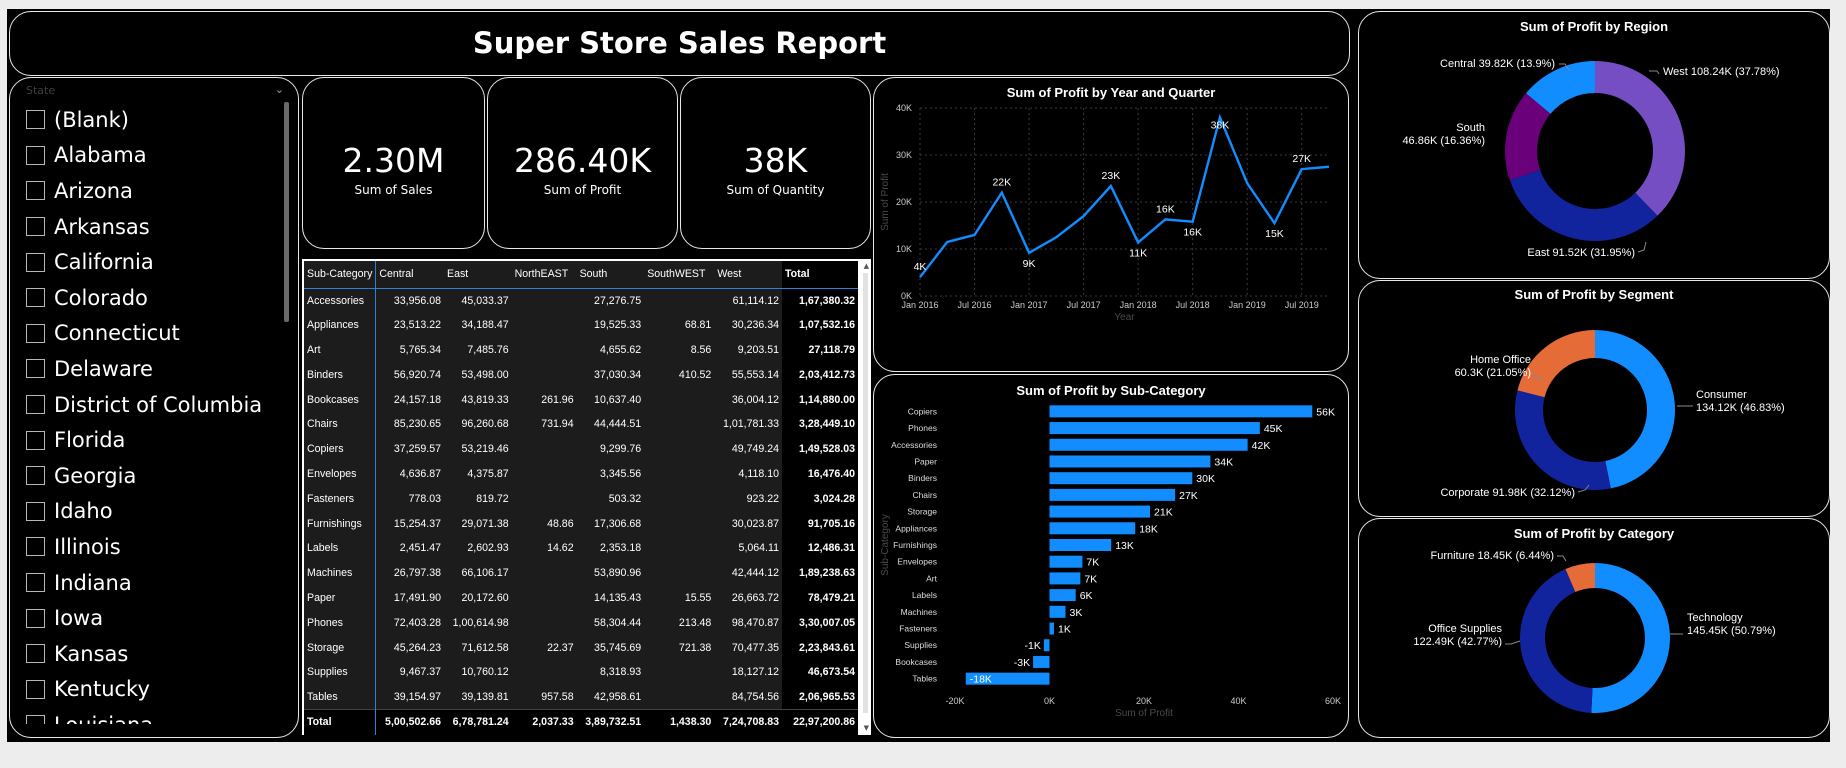 This screenshot has height=768, width=1846. I want to click on column-header: SouthWEST, so click(679, 275).